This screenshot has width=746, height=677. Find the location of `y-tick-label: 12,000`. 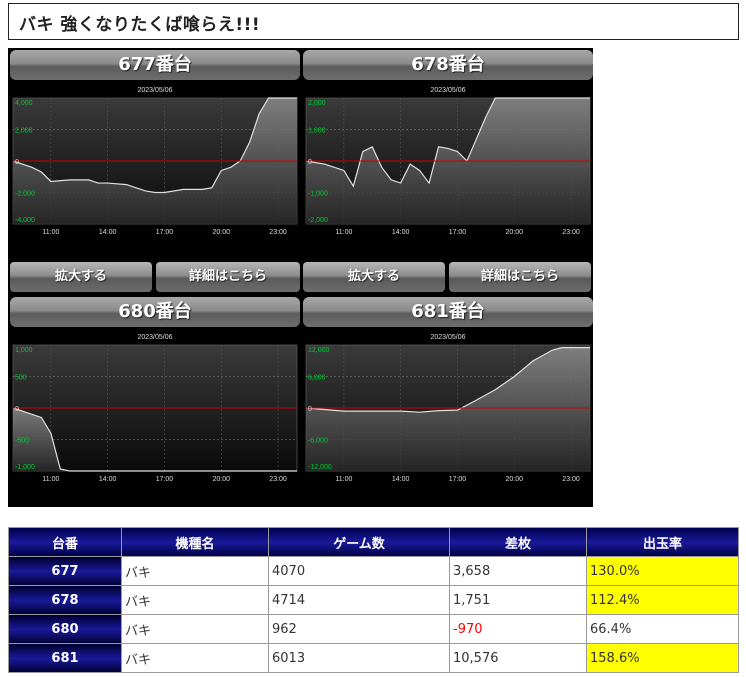

y-tick-label: 12,000 is located at coordinates (319, 350).